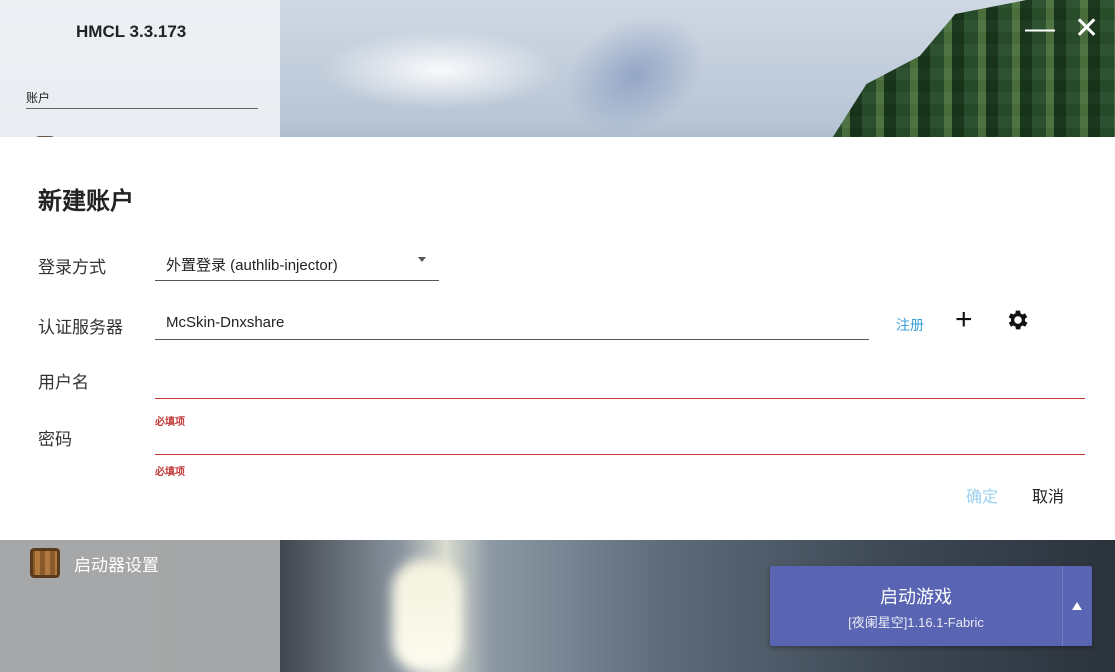 The height and width of the screenshot is (672, 1115). I want to click on minimize-button: —, so click(1040, 29).